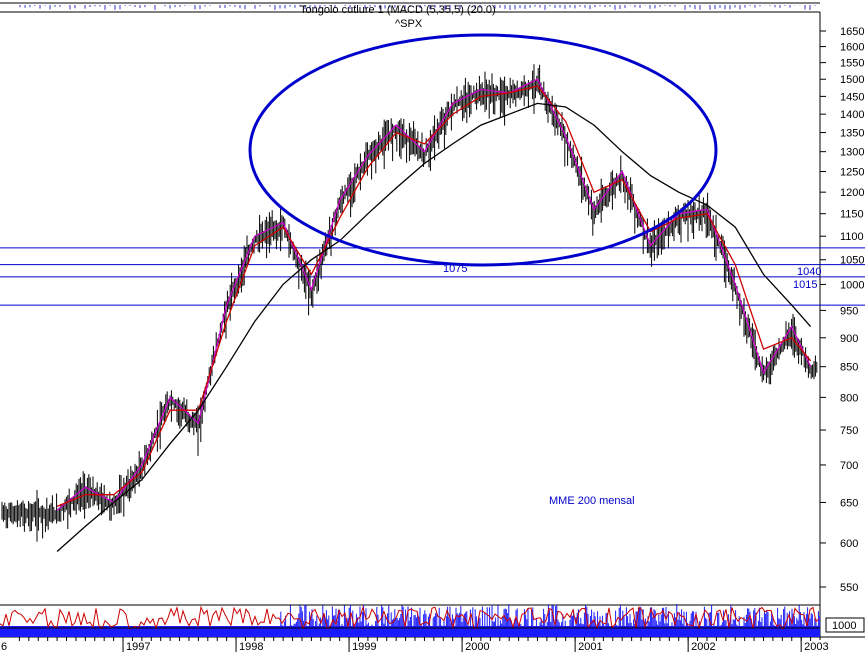 The width and height of the screenshot is (865, 652). Describe the element at coordinates (849, 311) in the screenshot. I see `y-tick-label: 950` at that location.